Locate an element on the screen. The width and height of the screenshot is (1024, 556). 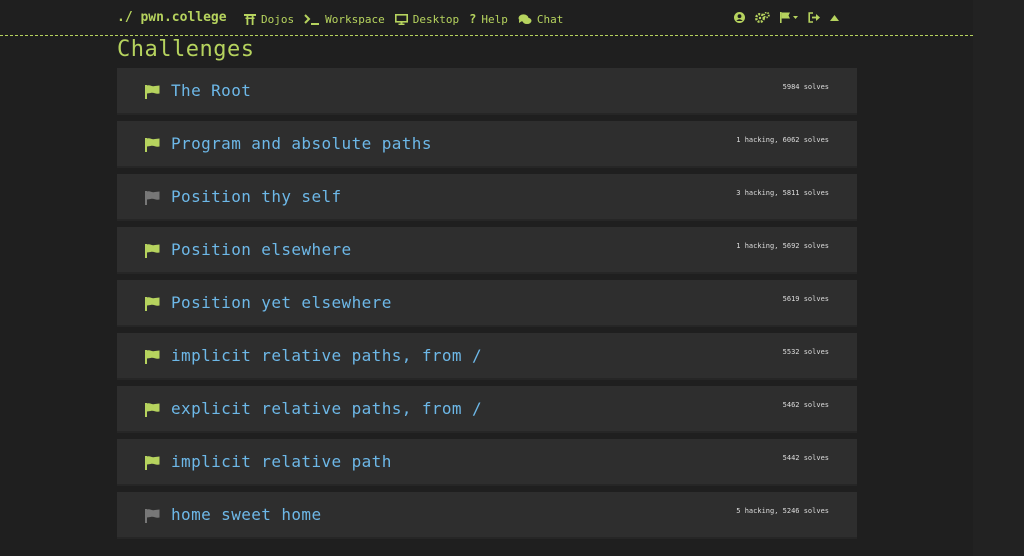
nav-right-icons is located at coordinates (786, 17).